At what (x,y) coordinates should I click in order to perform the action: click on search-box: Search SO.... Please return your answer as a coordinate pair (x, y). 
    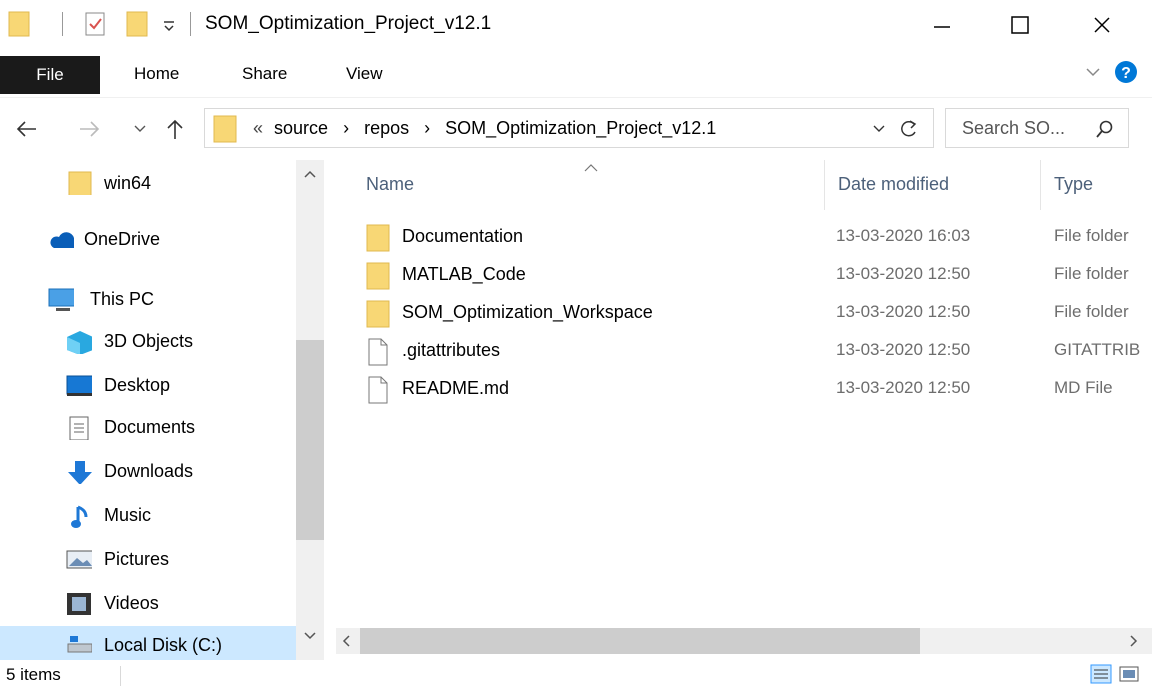
    Looking at the image, I should click on (1037, 128).